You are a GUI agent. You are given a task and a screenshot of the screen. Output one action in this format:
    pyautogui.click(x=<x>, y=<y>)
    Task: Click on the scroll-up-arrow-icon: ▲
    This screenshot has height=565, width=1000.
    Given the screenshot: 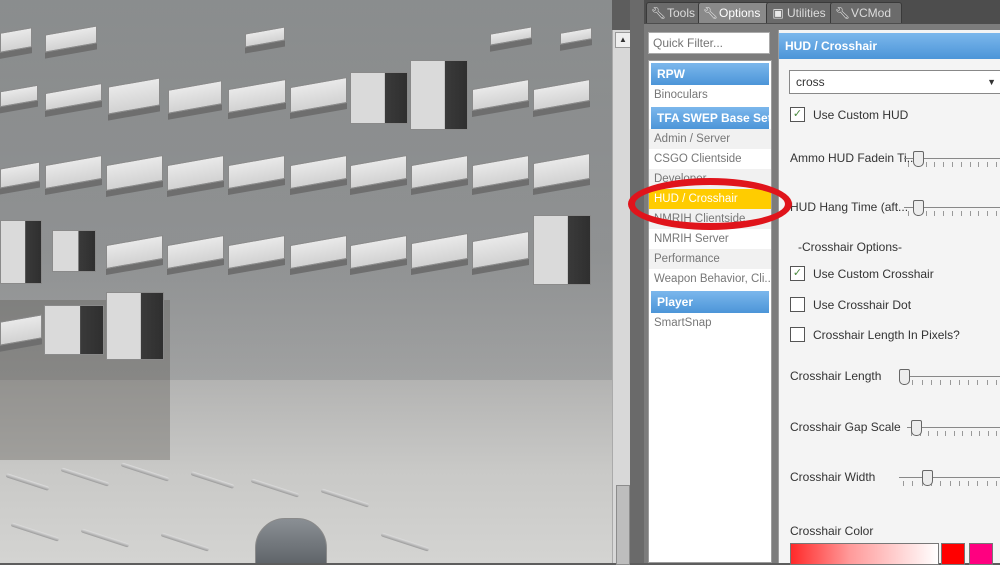 What is the action you would take?
    pyautogui.click(x=623, y=40)
    